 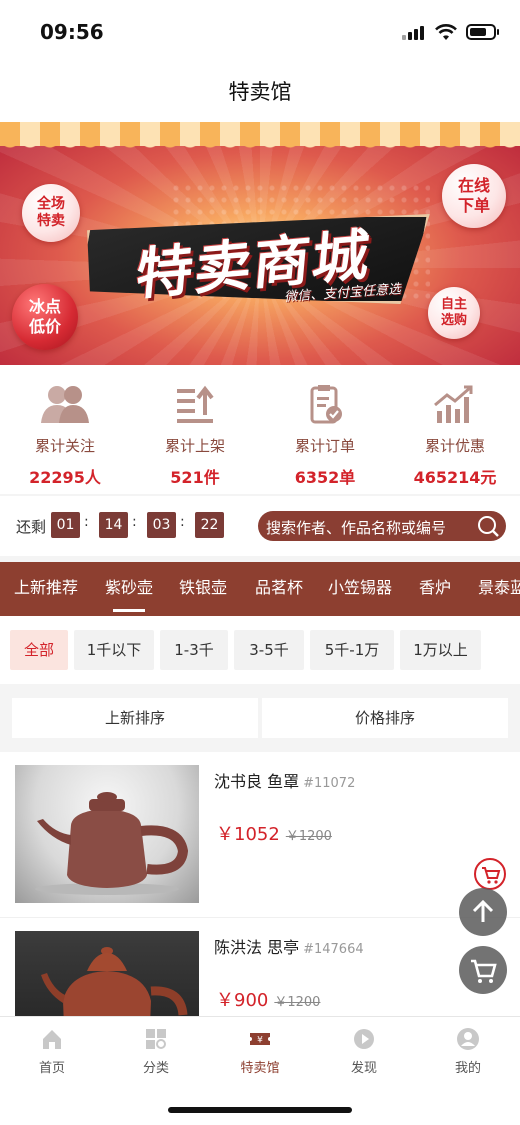 What do you see at coordinates (385, 718) in the screenshot?
I see `sort-price-button: 价格排序` at bounding box center [385, 718].